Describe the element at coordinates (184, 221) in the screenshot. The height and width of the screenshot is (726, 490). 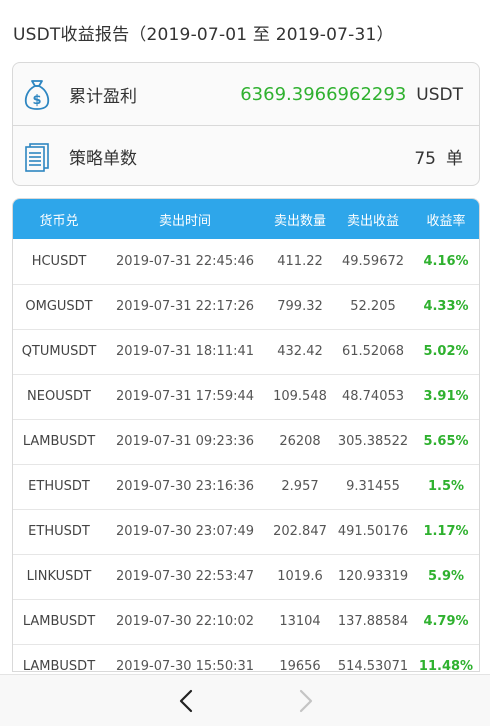
I see `column-header-sell-time: 卖出时间` at that location.